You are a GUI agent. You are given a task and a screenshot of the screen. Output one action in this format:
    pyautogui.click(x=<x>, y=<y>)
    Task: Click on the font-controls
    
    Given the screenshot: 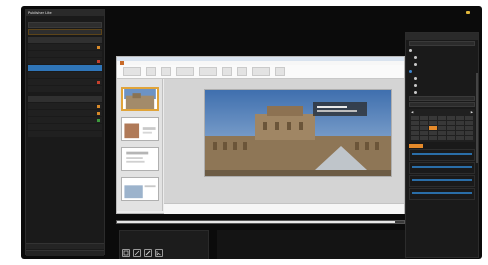 What is the action you would take?
    pyautogui.click(x=185, y=71)
    